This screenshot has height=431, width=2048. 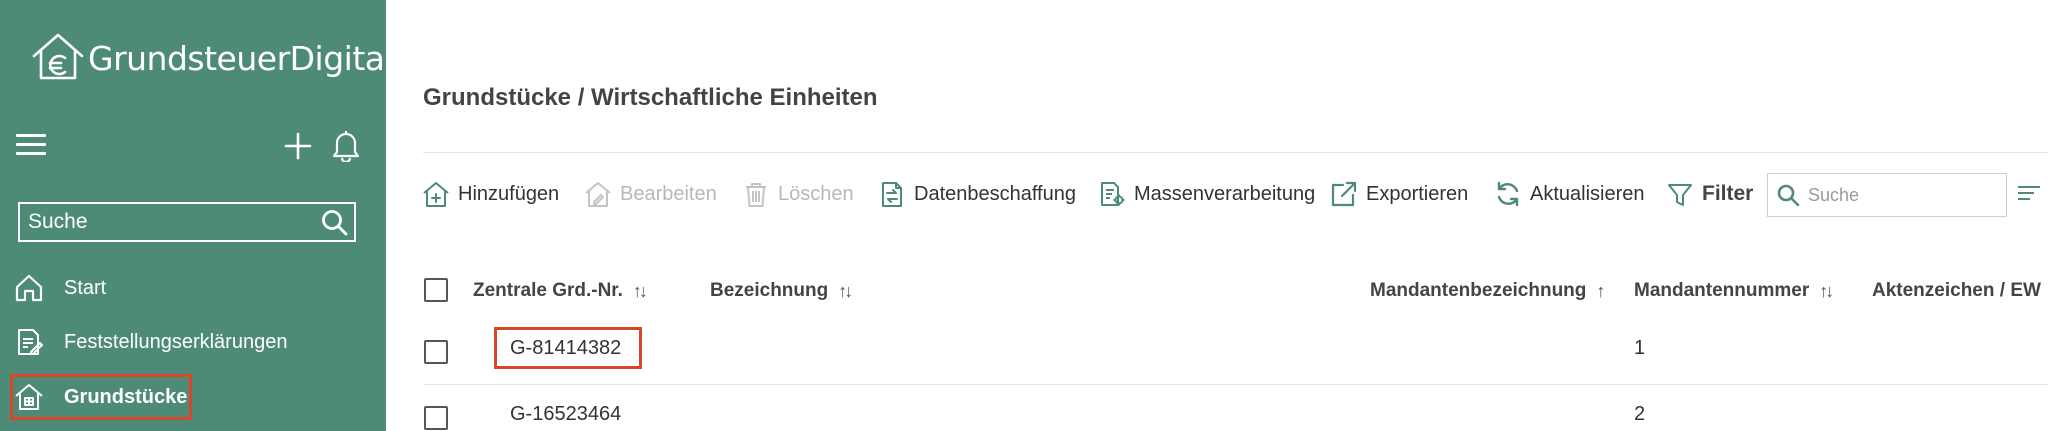 What do you see at coordinates (1508, 194) in the screenshot?
I see `refresh-icon` at bounding box center [1508, 194].